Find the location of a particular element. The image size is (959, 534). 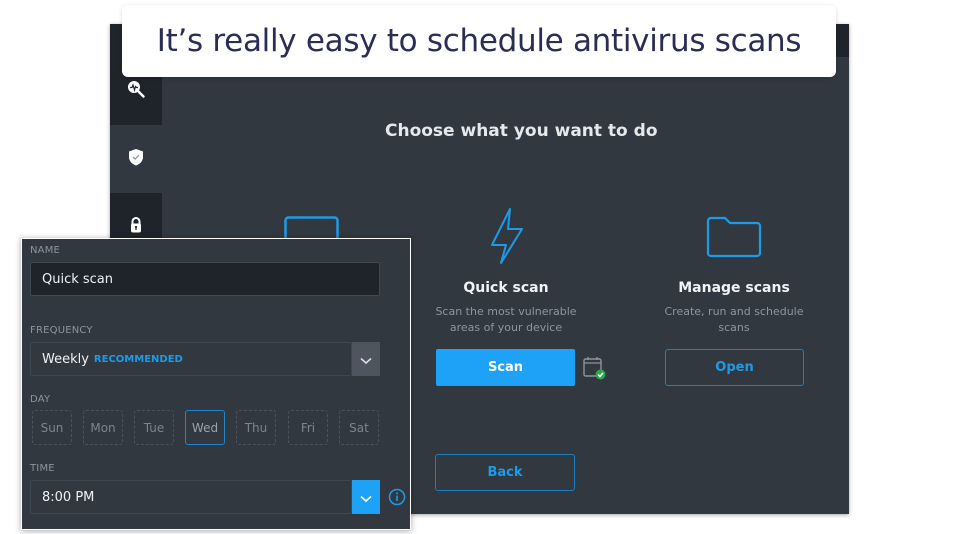

frequency-select: Weekly RECOMMENDED is located at coordinates (191, 359).